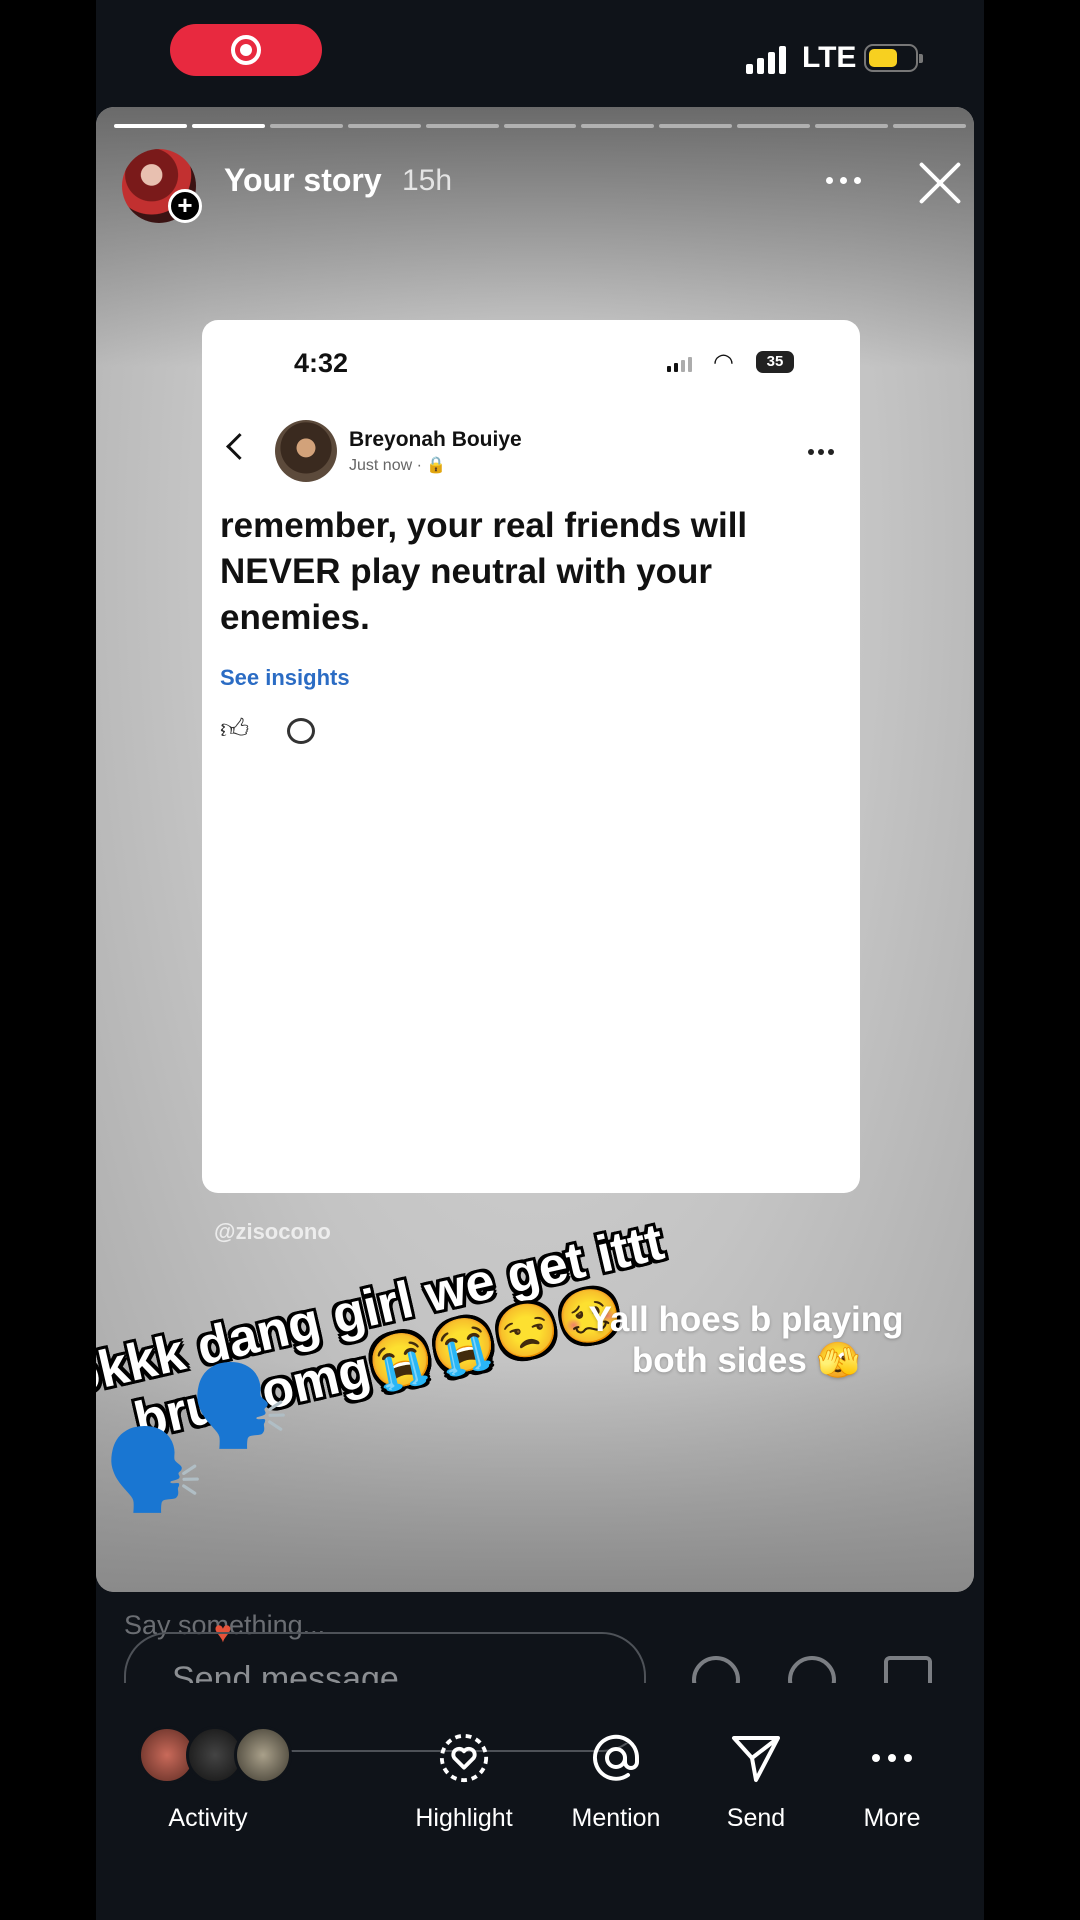  I want to click on comment-icon, so click(301, 731).